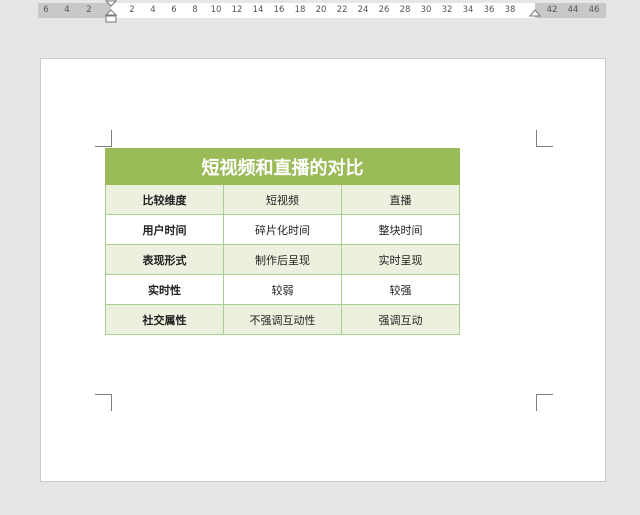  Describe the element at coordinates (426, 10) in the screenshot. I see `ruler-tick: 30` at that location.